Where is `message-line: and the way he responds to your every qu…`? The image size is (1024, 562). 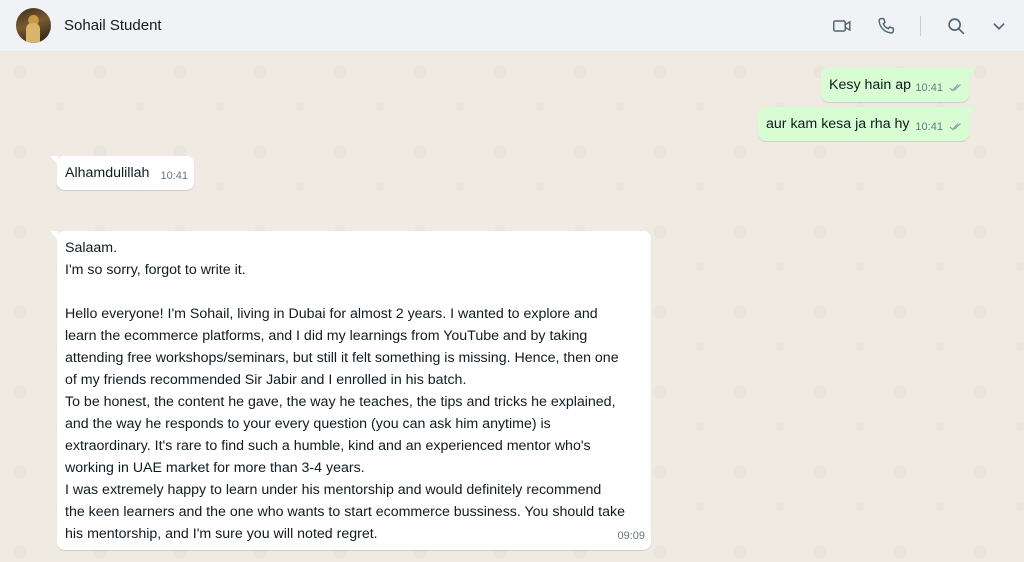 message-line: and the way he responds to your every qu… is located at coordinates (308, 424).